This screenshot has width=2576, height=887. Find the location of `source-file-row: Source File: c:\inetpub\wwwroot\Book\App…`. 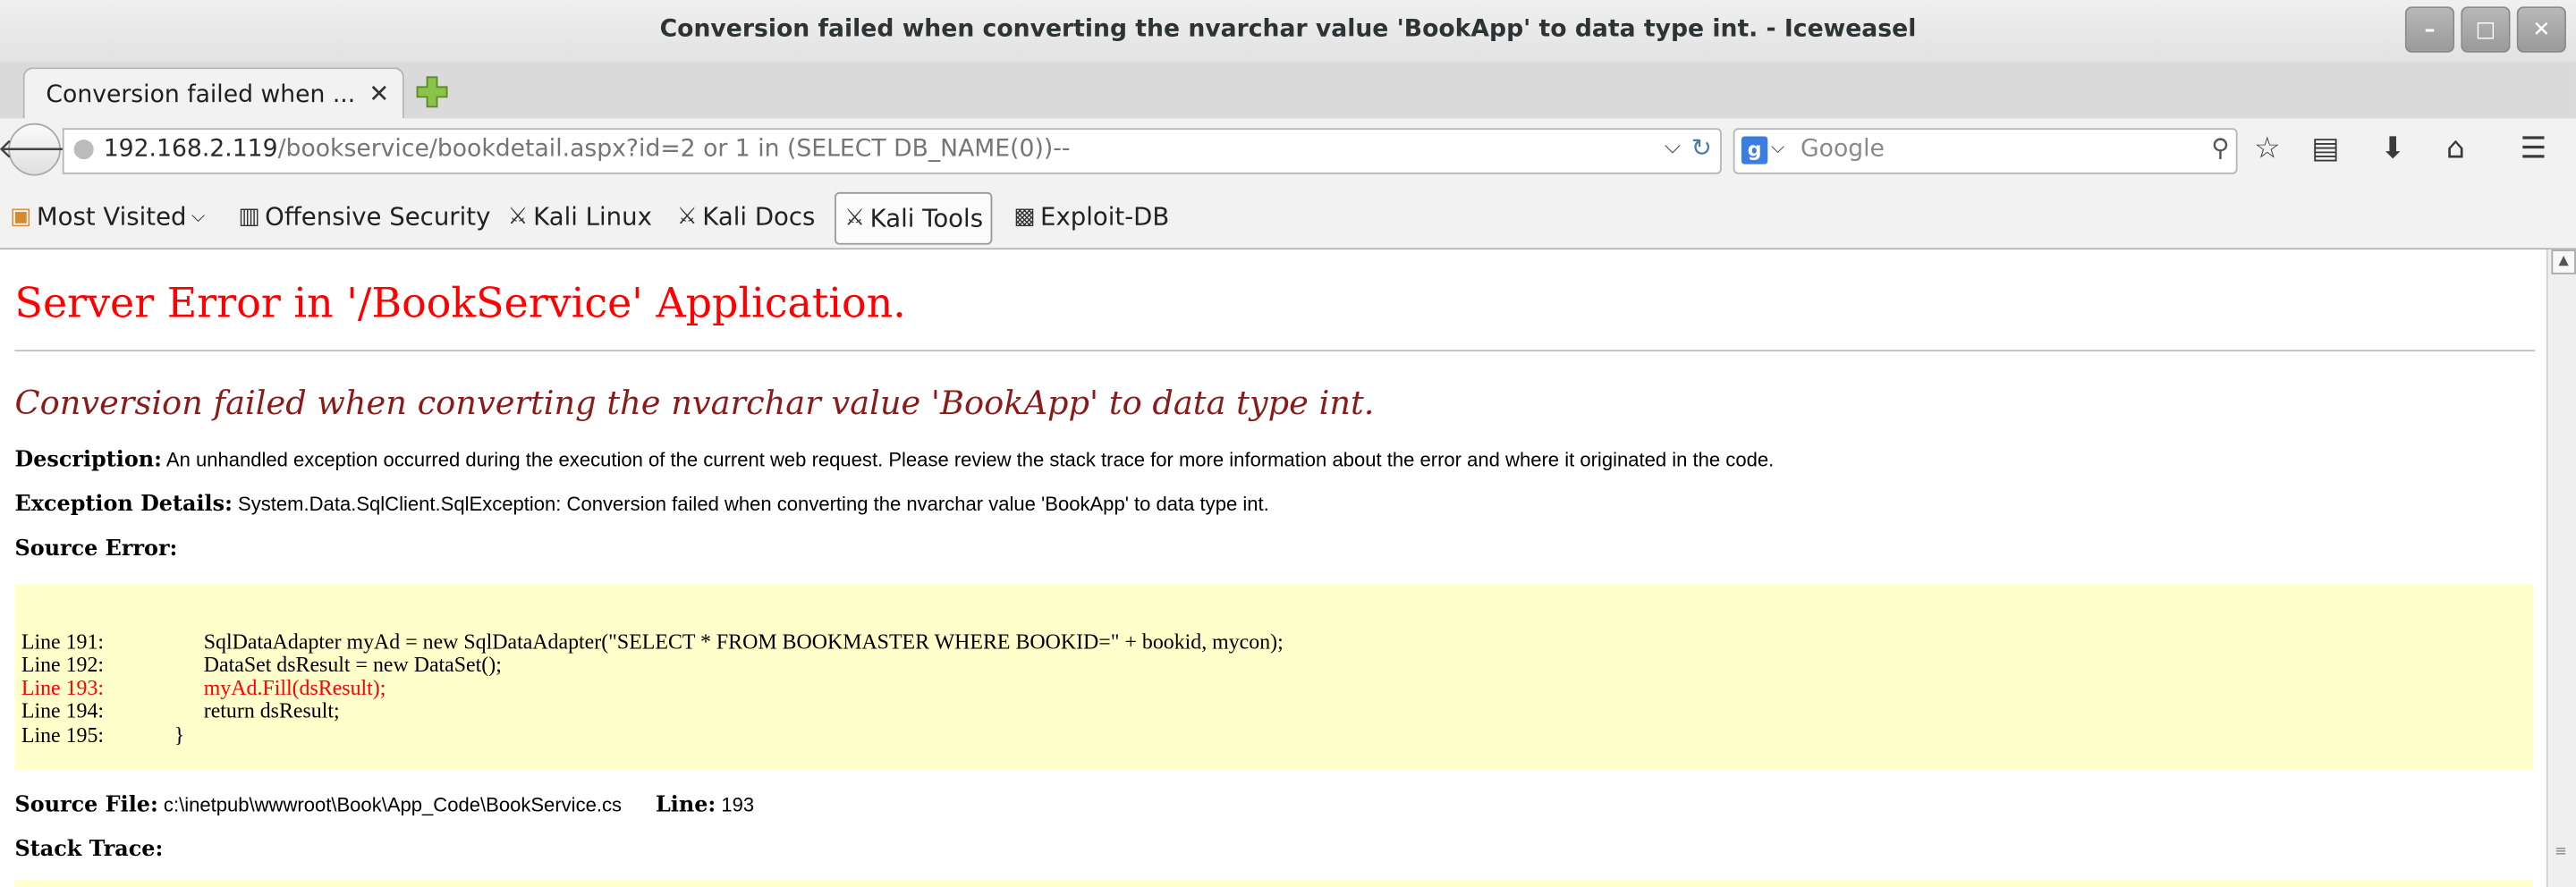

source-file-row: Source File: c:\inetpub\wwwroot\Book\App… is located at coordinates (385, 805).